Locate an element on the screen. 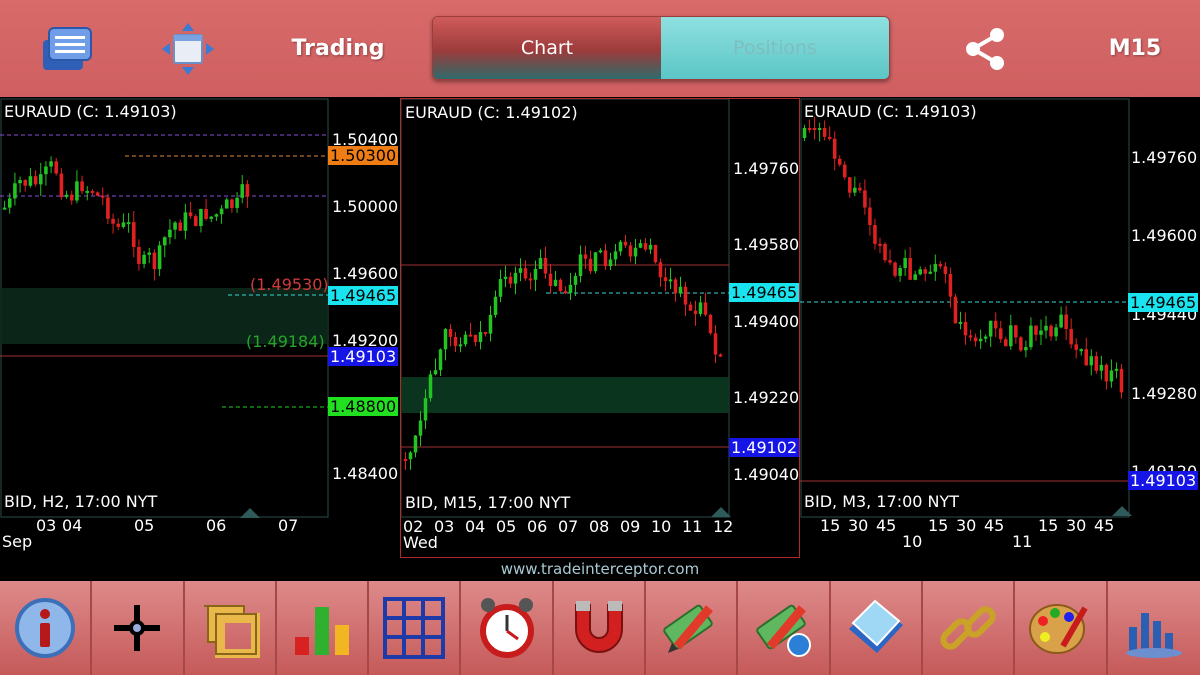  x-tick: 05 is located at coordinates (144, 525).